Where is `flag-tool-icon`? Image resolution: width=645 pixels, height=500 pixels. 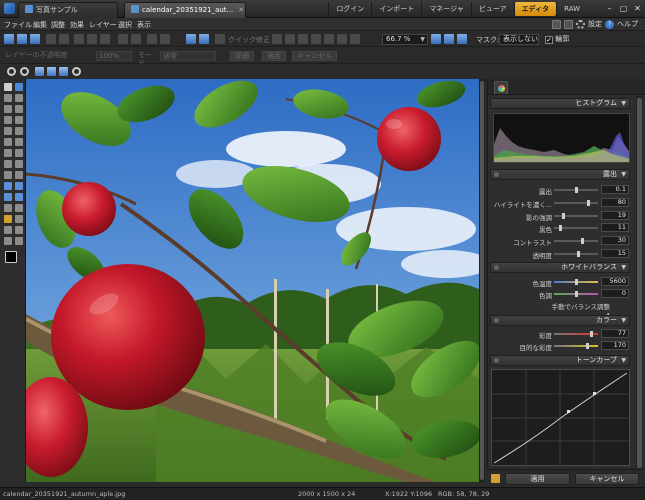 flag-tool-icon is located at coordinates (8, 219).